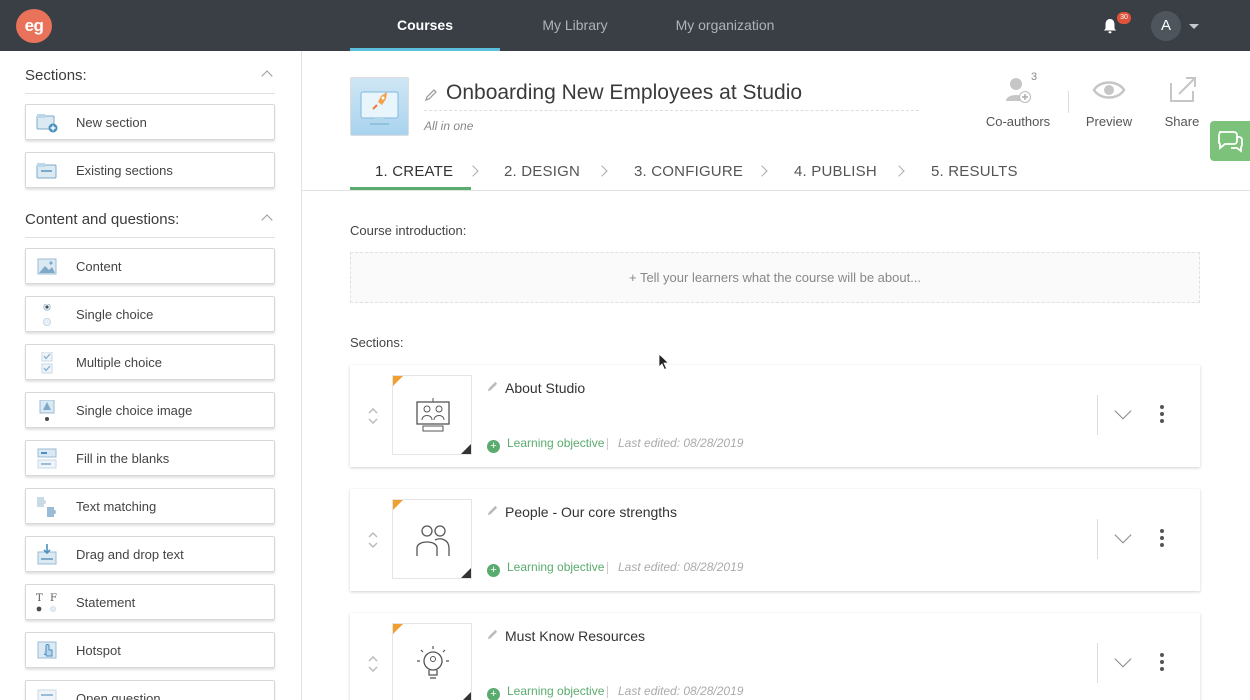  Describe the element at coordinates (379, 106) in the screenshot. I see `course-thumbnail` at that location.